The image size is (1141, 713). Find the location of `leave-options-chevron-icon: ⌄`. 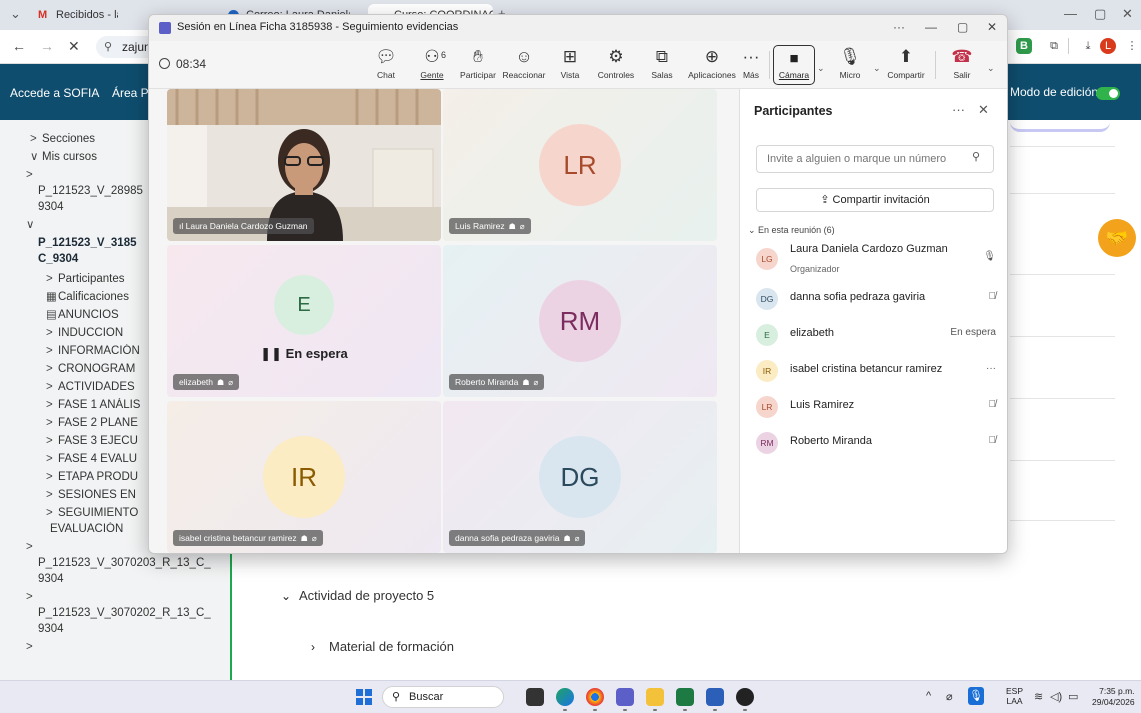

leave-options-chevron-icon: ⌄ is located at coordinates (991, 68).